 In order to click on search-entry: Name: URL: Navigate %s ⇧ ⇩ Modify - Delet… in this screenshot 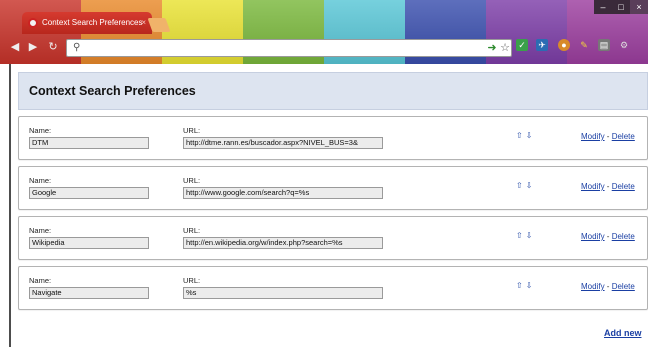, I will do `click(333, 288)`.